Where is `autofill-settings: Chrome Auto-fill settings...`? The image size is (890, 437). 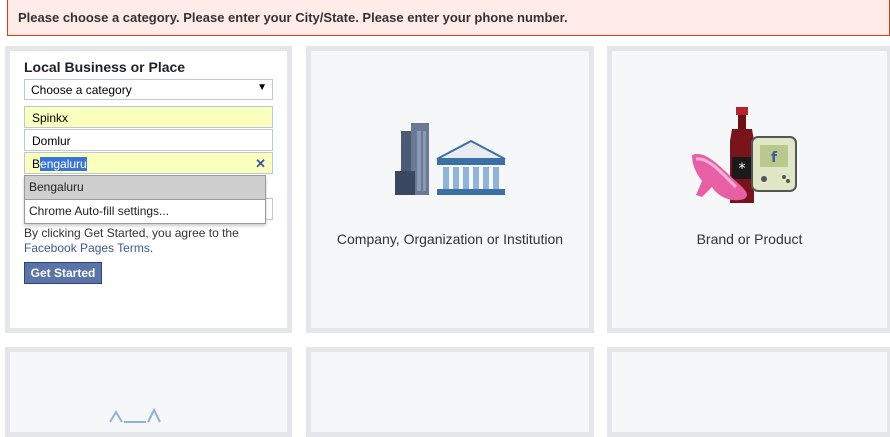 autofill-settings: Chrome Auto-fill settings... is located at coordinates (145, 211).